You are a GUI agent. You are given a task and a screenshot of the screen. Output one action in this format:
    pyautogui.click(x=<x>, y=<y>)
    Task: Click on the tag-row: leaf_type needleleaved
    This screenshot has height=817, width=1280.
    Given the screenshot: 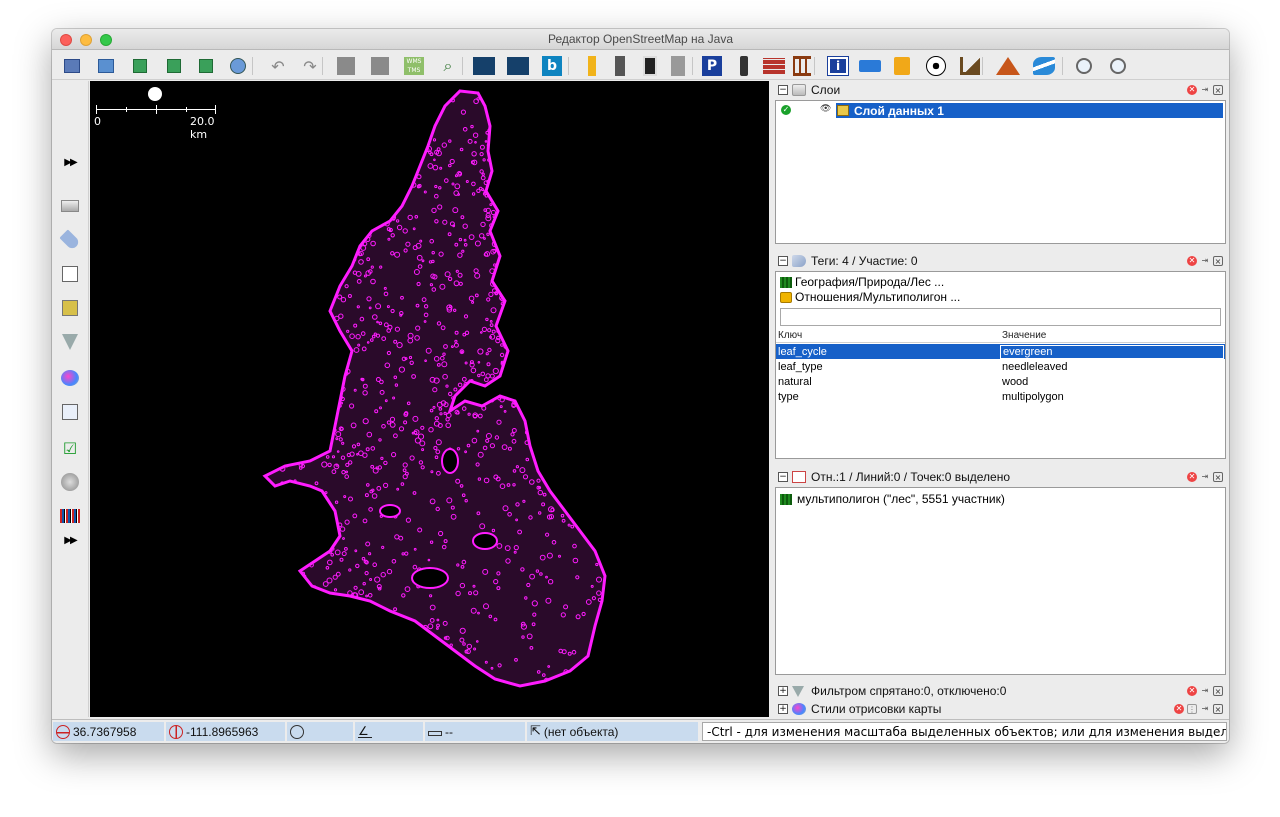 What is the action you would take?
    pyautogui.click(x=1000, y=366)
    